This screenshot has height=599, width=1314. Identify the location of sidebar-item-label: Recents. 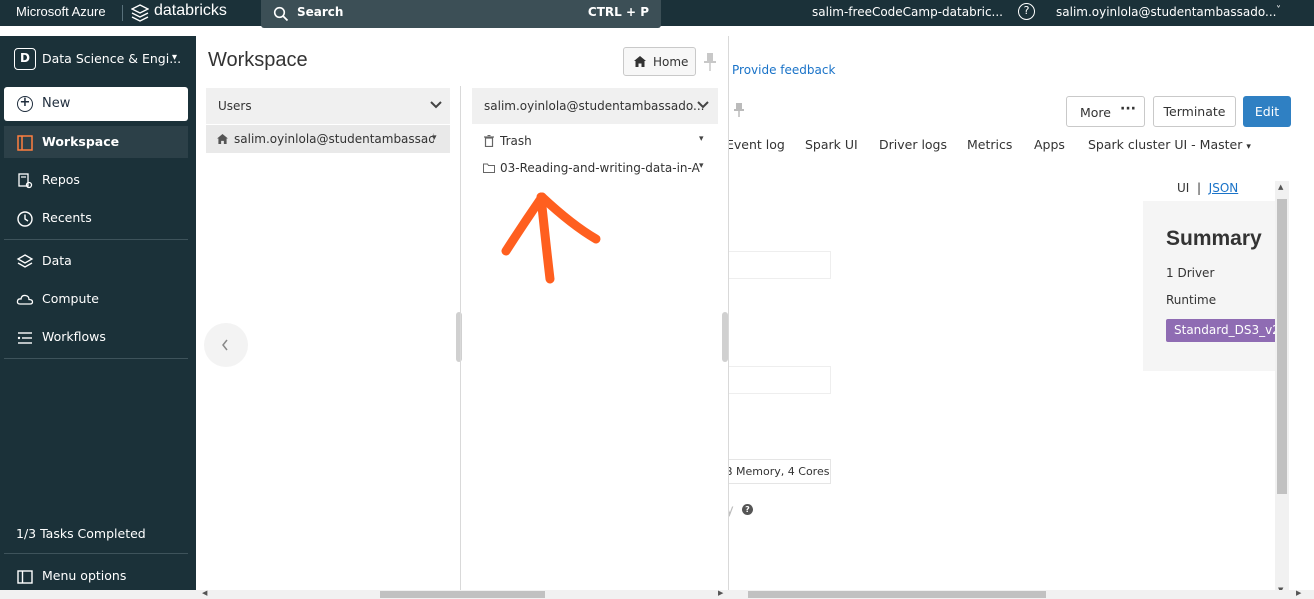
(67, 217).